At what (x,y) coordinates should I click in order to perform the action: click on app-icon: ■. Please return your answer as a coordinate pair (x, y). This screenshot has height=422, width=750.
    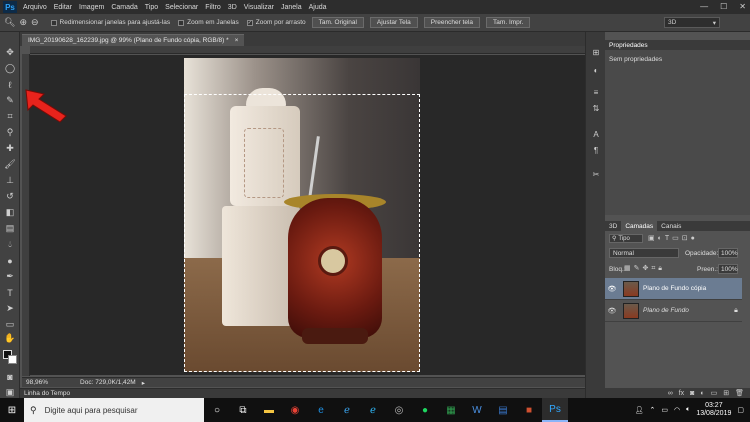
    Looking at the image, I should click on (529, 410).